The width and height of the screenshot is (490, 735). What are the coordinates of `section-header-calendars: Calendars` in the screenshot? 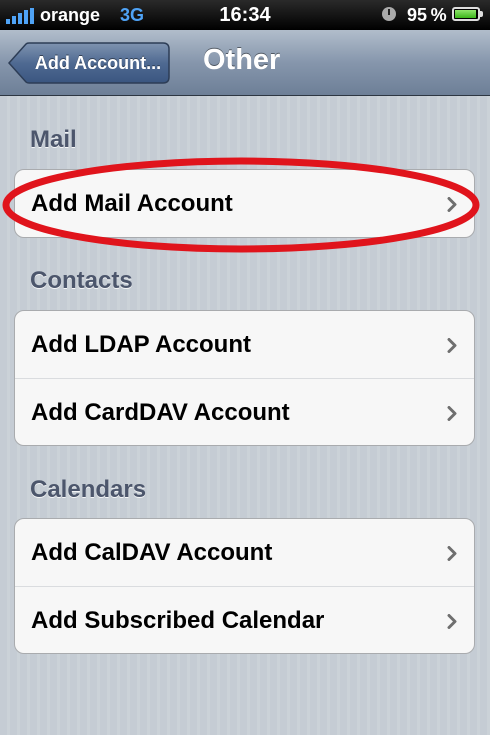 It's located at (88, 489).